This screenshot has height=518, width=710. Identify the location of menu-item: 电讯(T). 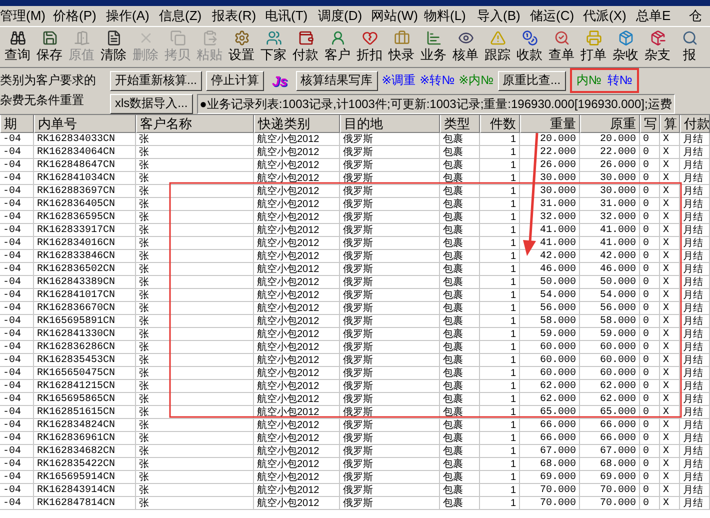
(291, 16).